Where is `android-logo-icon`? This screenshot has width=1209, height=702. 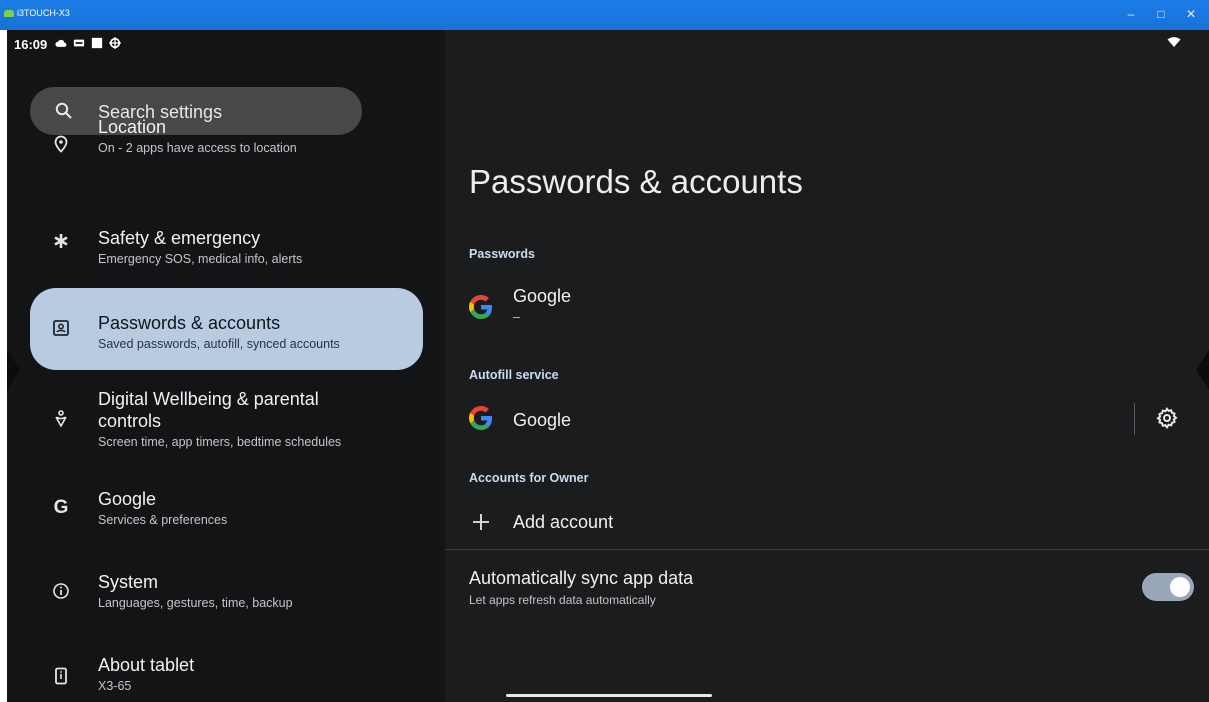
android-logo-icon is located at coordinates (9, 13).